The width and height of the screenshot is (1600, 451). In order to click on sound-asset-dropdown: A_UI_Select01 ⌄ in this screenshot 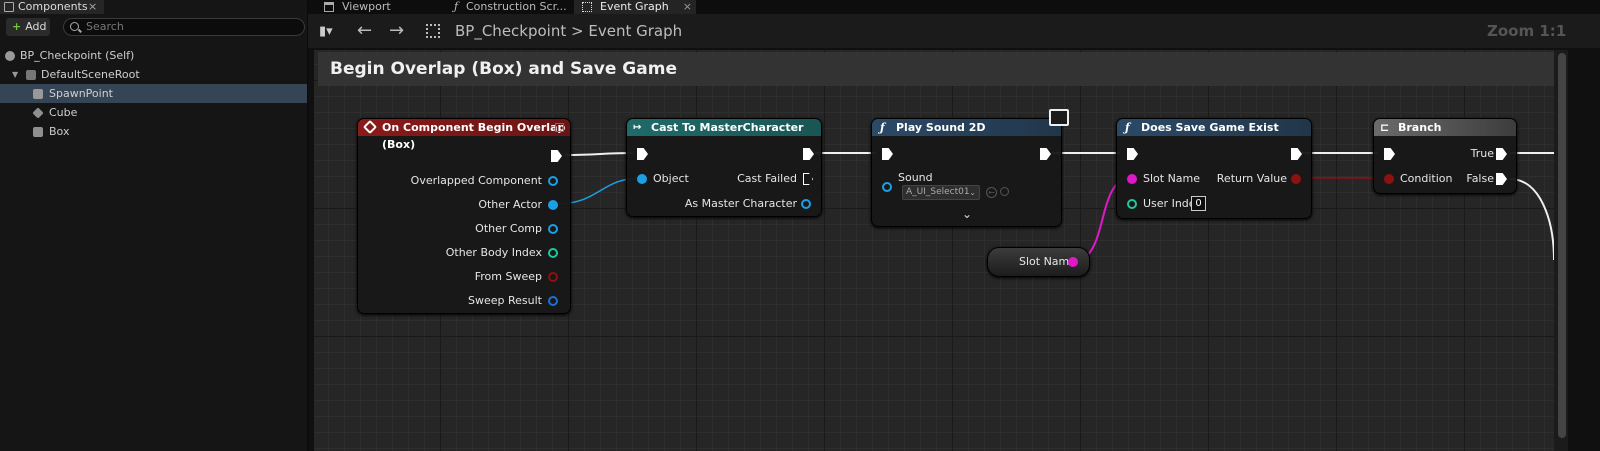, I will do `click(941, 192)`.